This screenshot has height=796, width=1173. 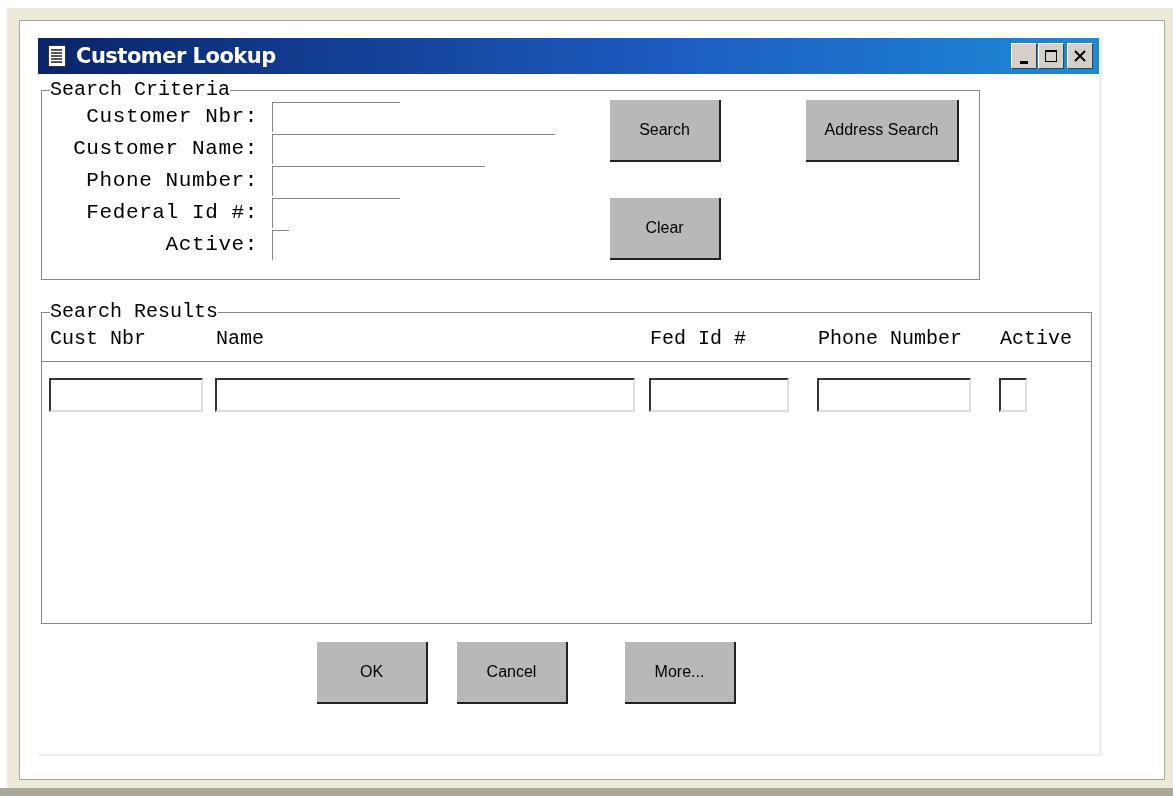 What do you see at coordinates (372, 673) in the screenshot?
I see `dialog-button: OK` at bounding box center [372, 673].